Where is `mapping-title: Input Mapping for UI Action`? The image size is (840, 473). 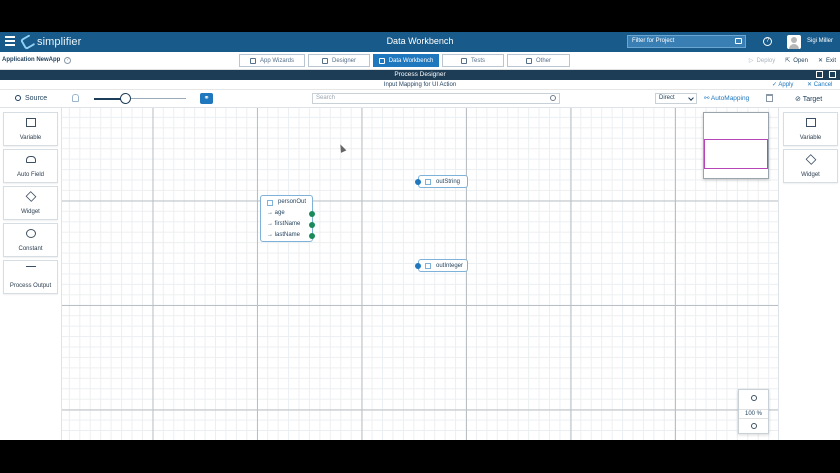
mapping-title: Input Mapping for UI Action is located at coordinates (420, 85).